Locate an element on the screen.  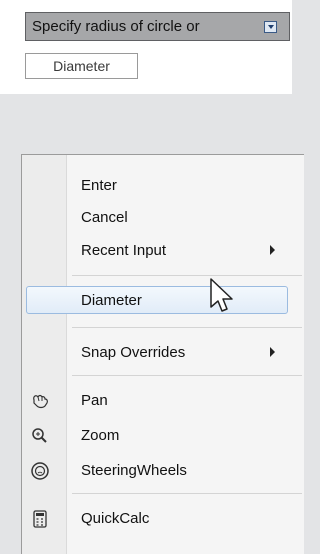
menu-item-zoom: Zoom is located at coordinates (163, 435).